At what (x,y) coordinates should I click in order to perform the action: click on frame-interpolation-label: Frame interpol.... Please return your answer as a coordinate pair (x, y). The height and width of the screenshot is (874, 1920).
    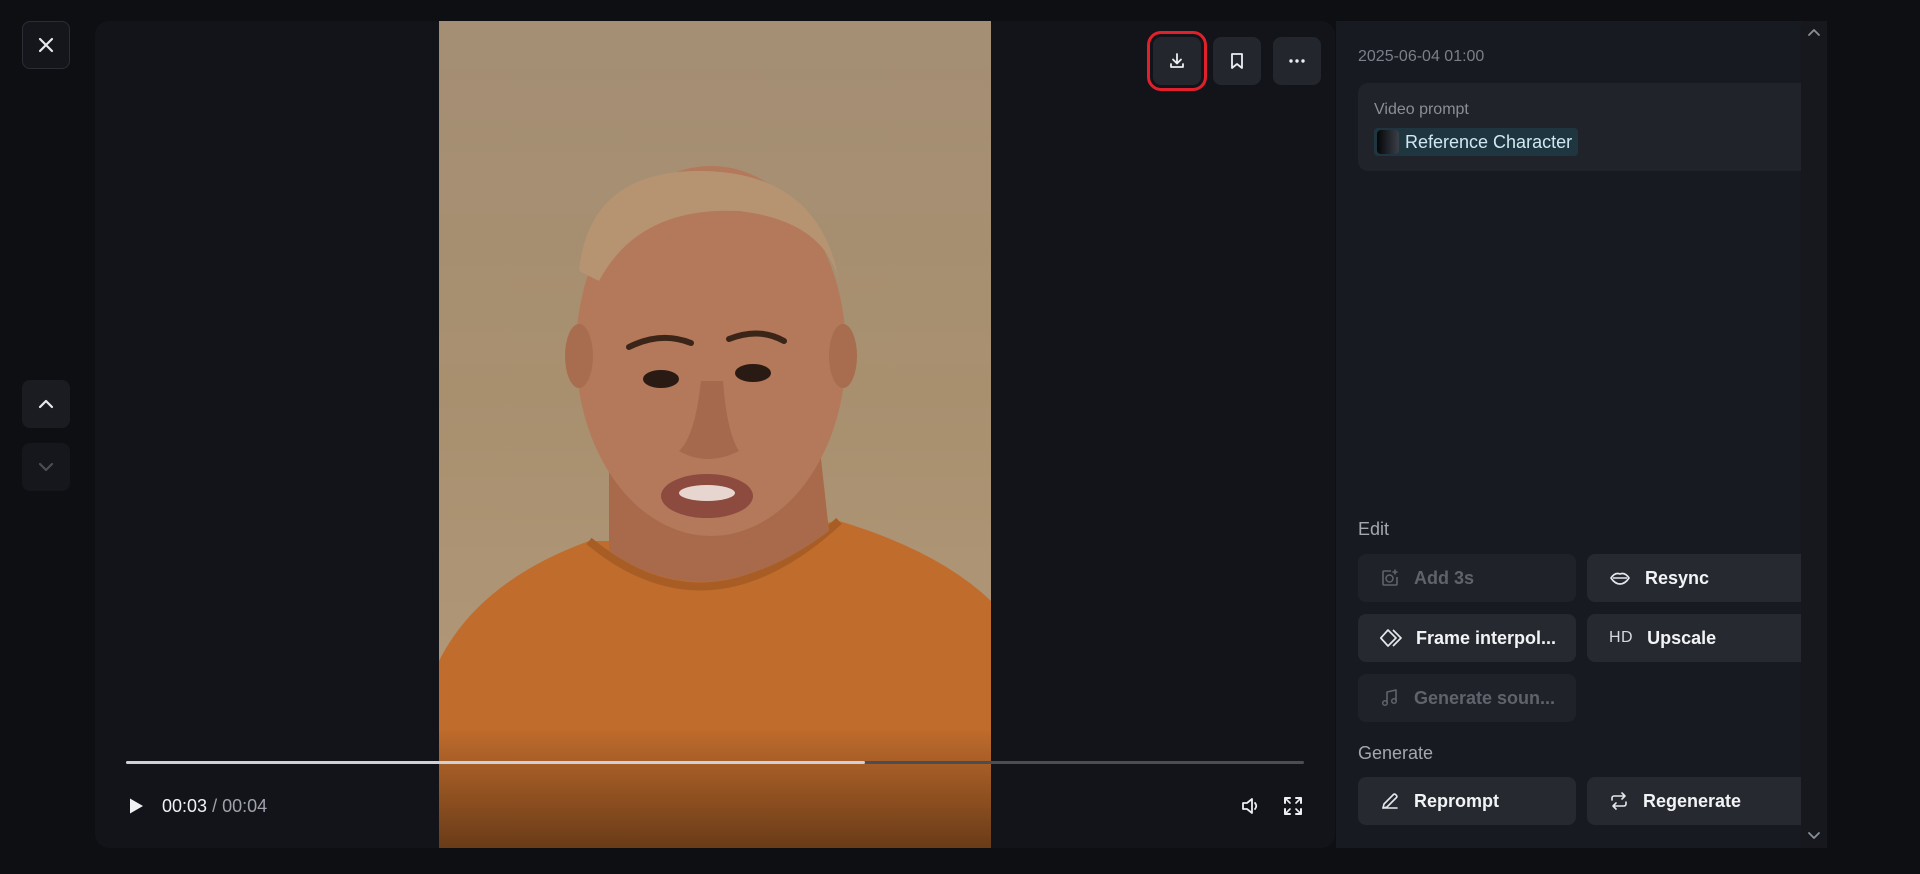
    Looking at the image, I should click on (1486, 637).